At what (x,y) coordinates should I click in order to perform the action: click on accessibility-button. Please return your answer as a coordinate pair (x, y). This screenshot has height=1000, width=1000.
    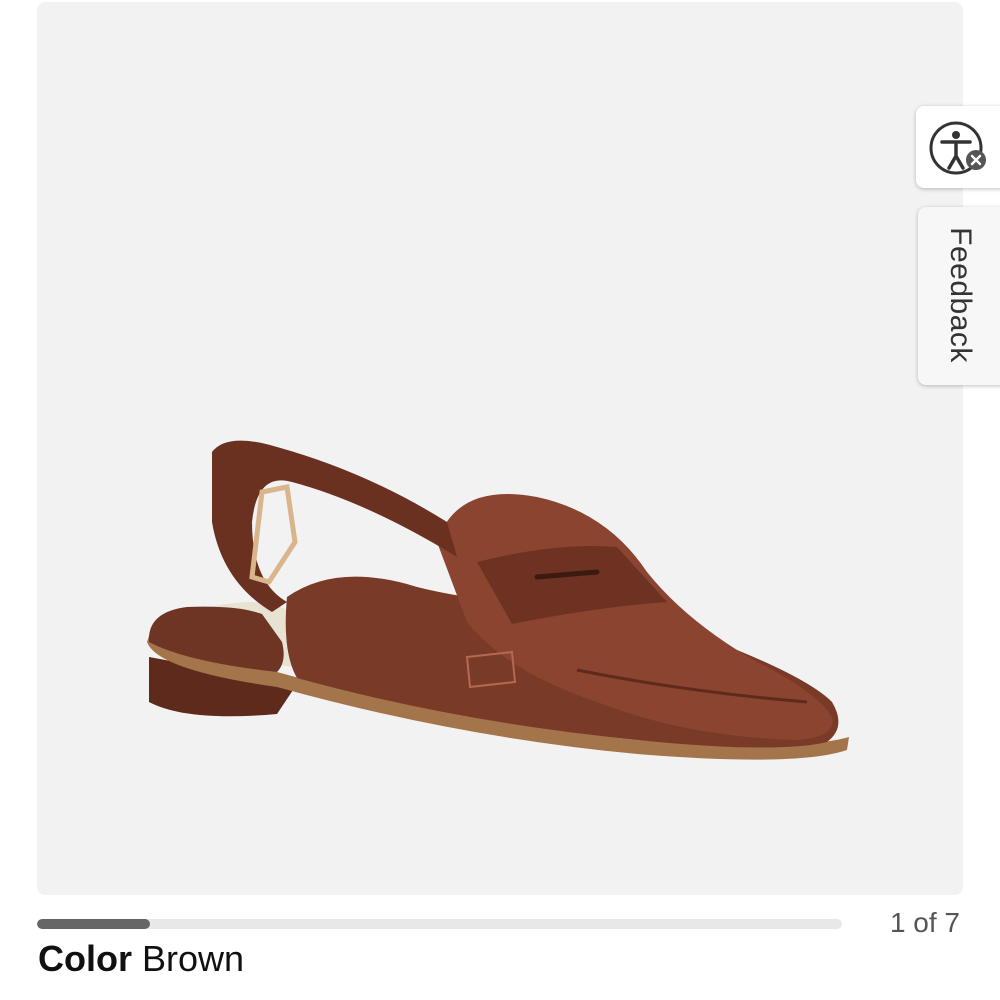
    Looking at the image, I should click on (958, 147).